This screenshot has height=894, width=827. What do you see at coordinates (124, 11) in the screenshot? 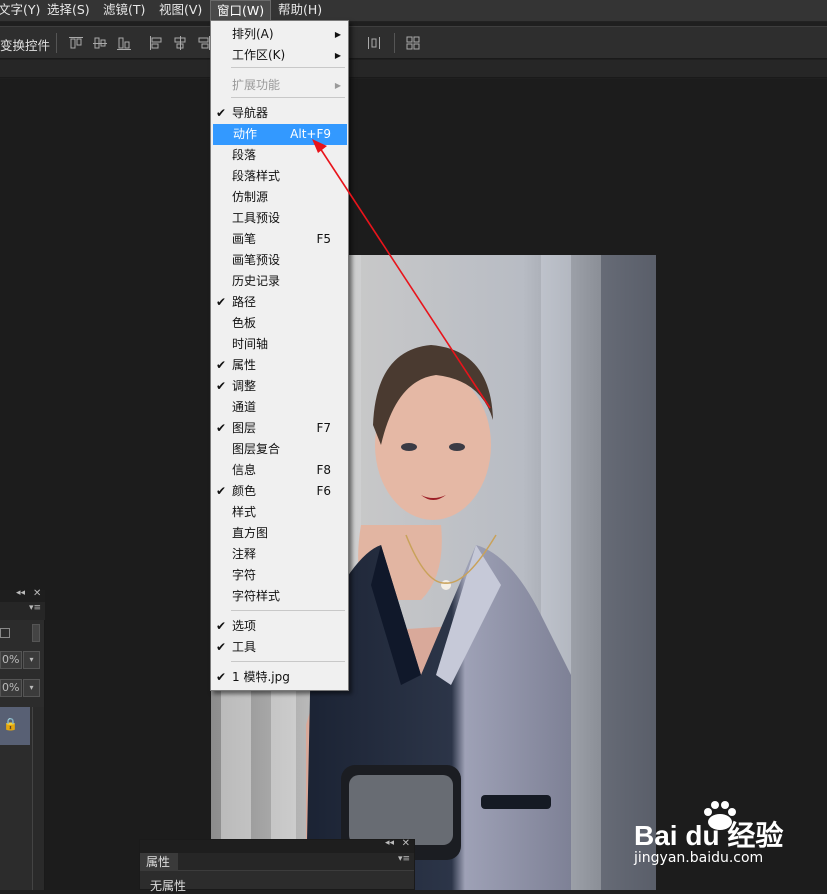
I see `menu-filter: 滤镜(T)` at bounding box center [124, 11].